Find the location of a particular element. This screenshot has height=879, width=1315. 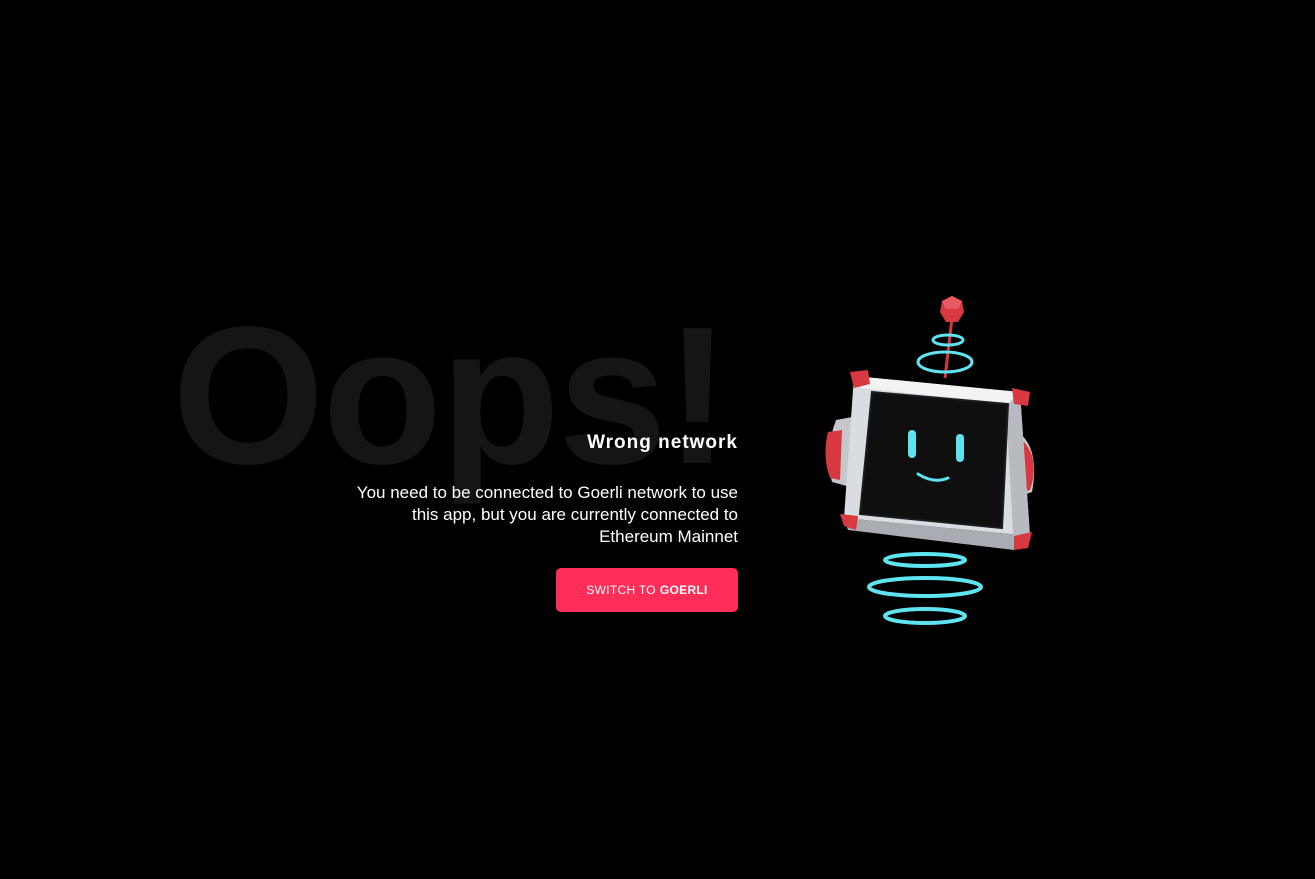

switch-network-button: SWITCH TO GOERLI is located at coordinates (647, 590).